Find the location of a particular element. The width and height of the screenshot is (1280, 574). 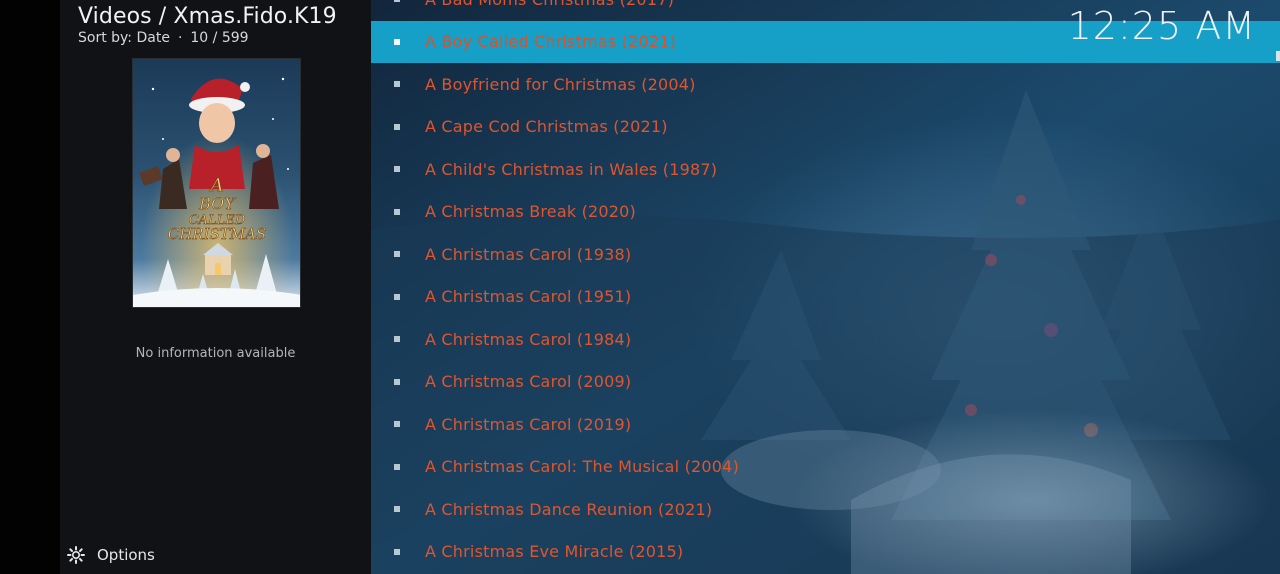

list-item: A Christmas Carol: The Musical (2004) is located at coordinates (825, 467).